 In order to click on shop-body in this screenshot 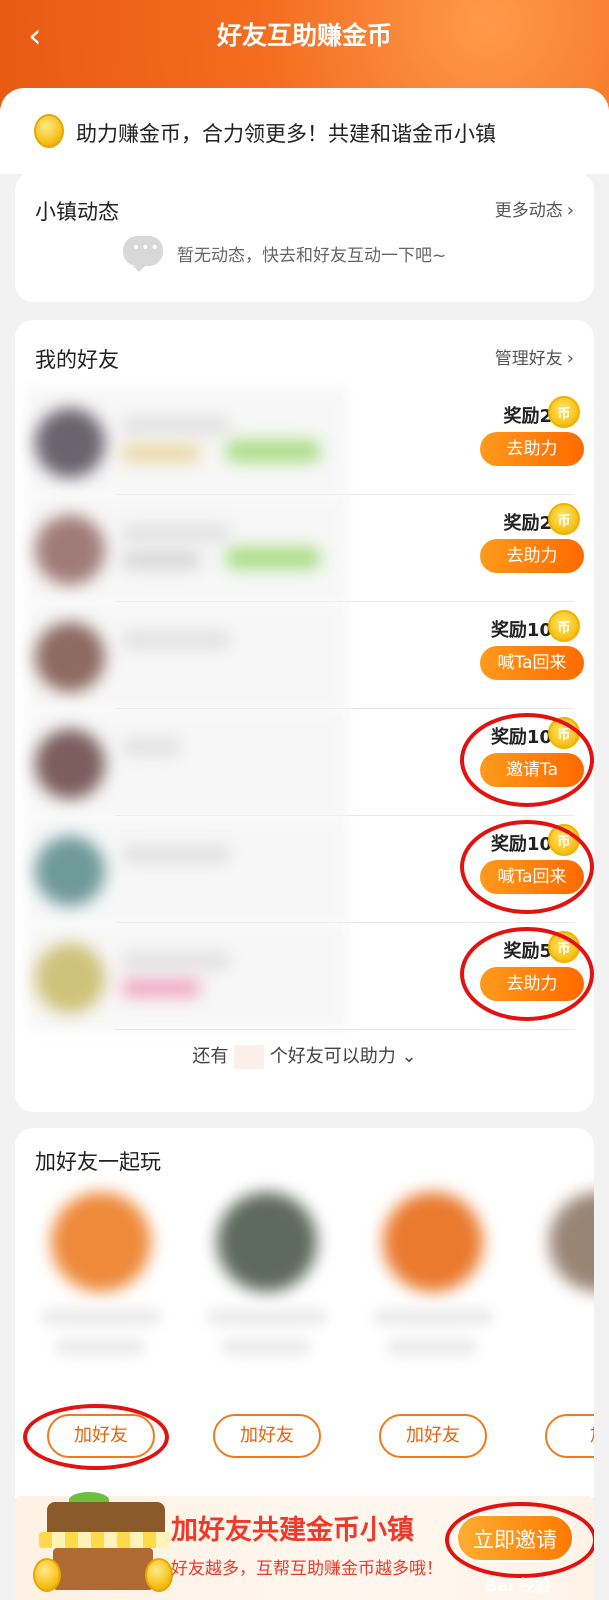, I will do `click(103, 1569)`.